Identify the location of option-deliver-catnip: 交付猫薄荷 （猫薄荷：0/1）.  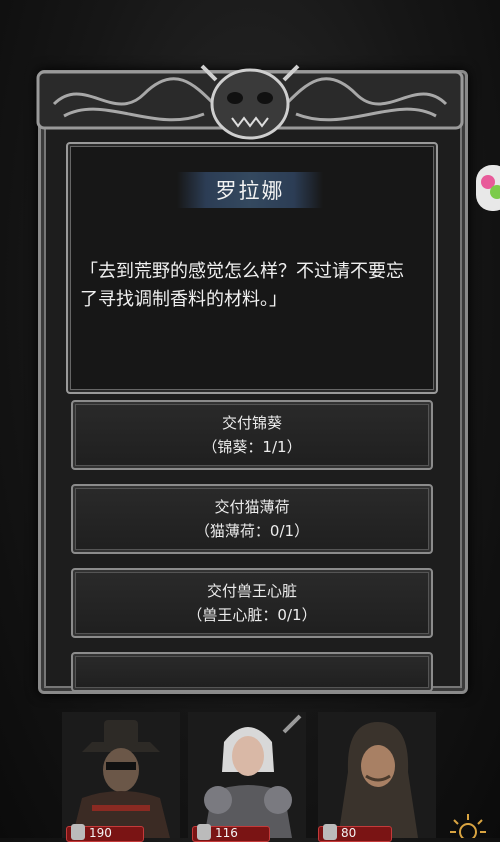
(252, 519).